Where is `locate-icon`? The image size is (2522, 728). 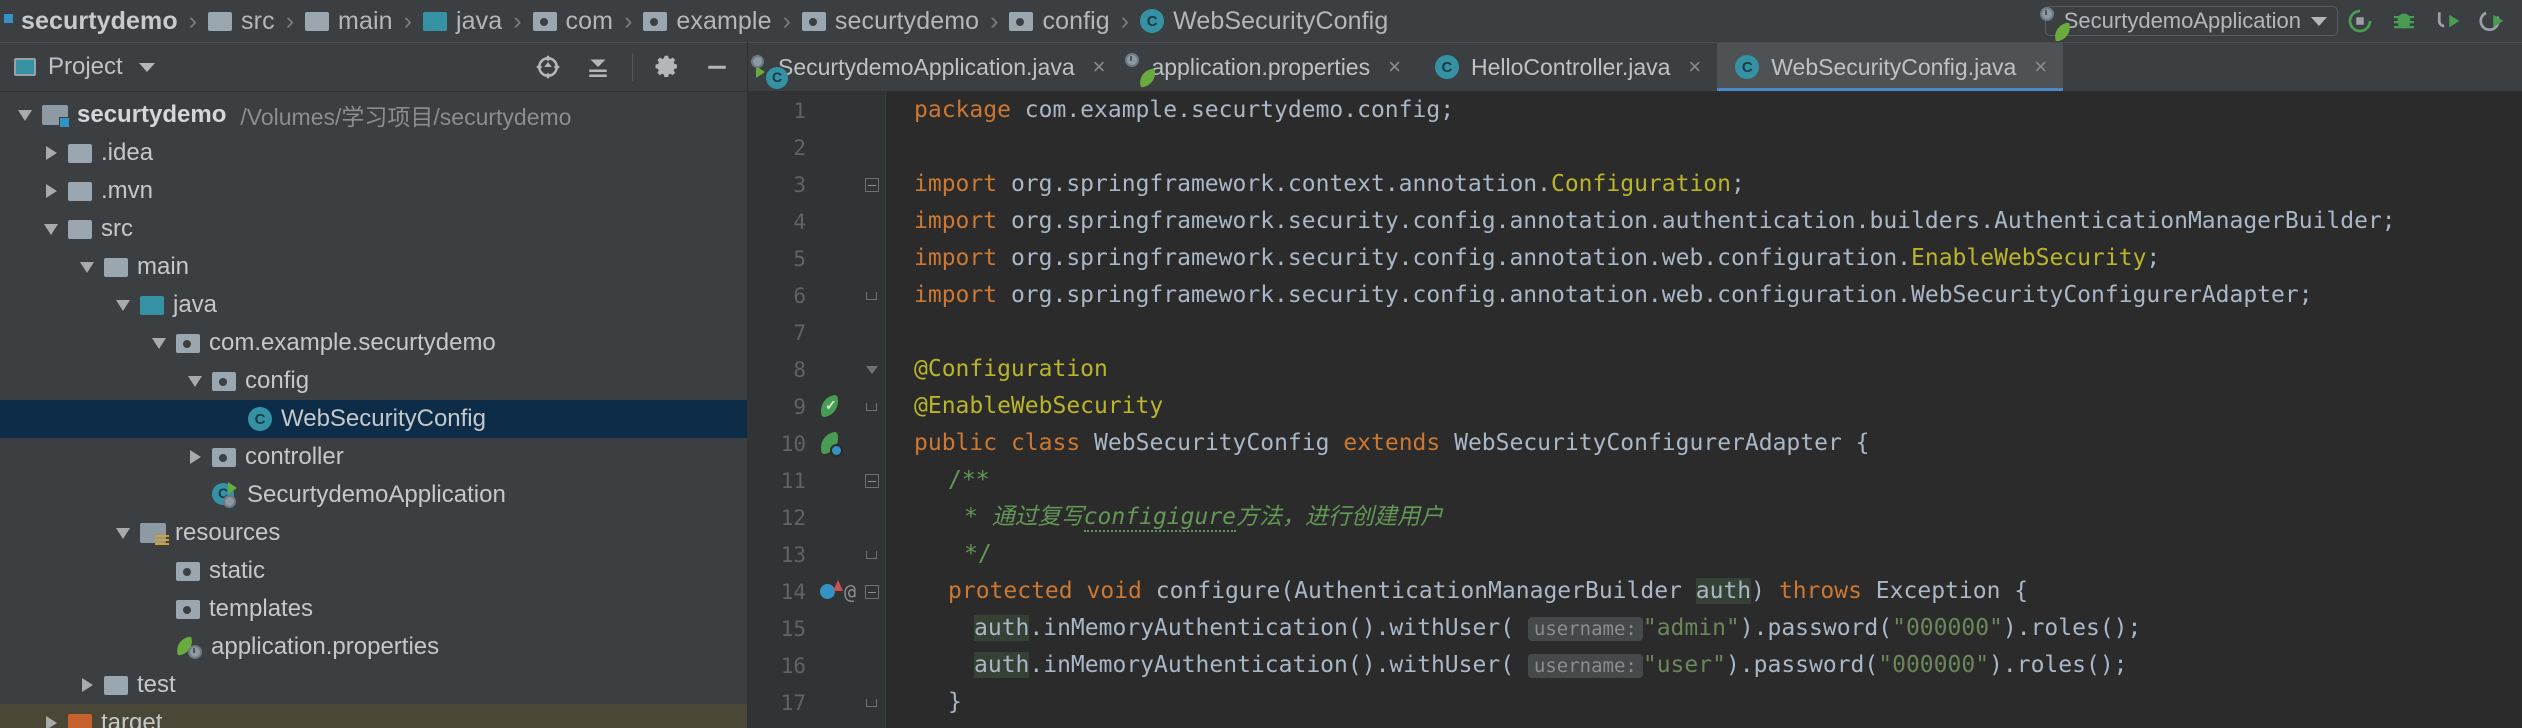
locate-icon is located at coordinates (548, 67).